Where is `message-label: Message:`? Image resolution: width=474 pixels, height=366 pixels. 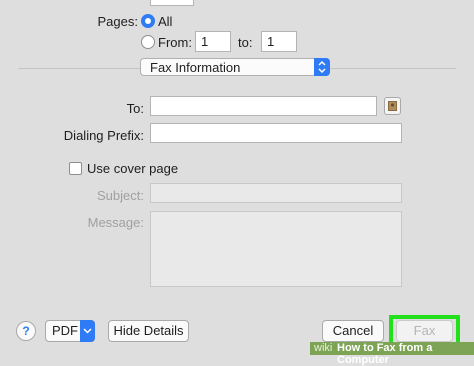
message-label: Message: is located at coordinates (115, 222).